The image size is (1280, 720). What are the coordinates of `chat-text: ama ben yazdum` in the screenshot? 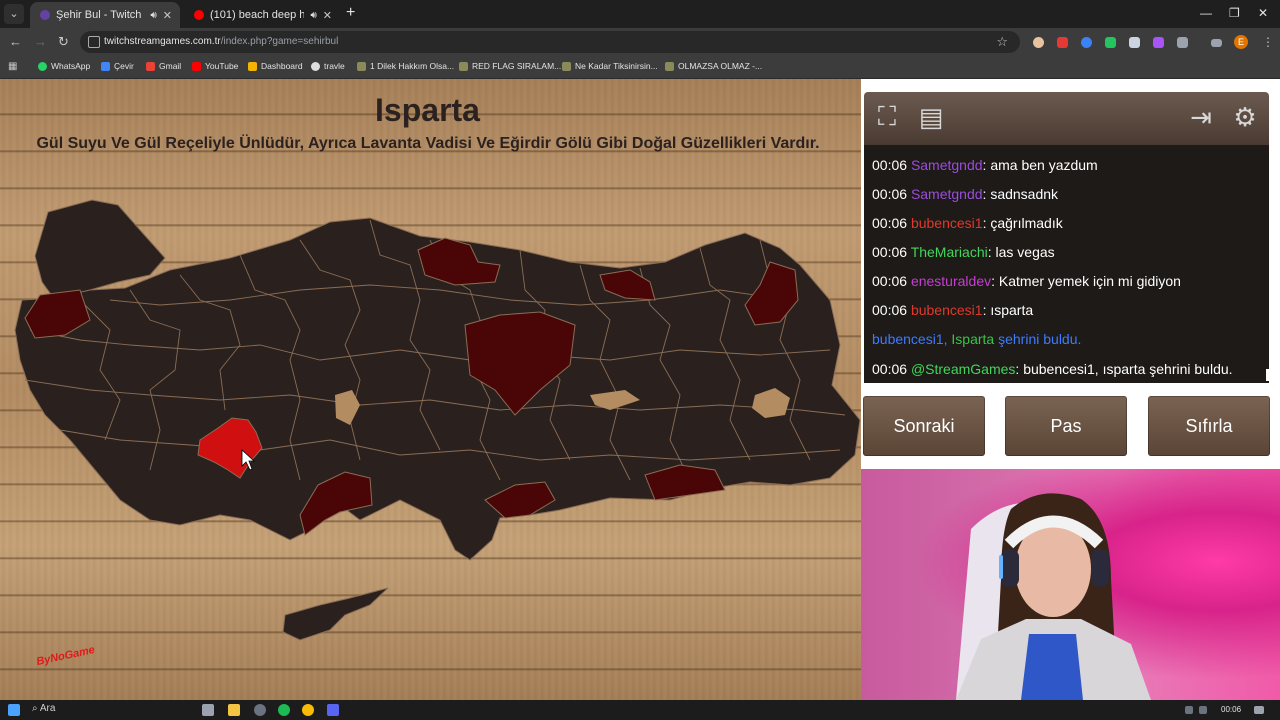 It's located at (1044, 165).